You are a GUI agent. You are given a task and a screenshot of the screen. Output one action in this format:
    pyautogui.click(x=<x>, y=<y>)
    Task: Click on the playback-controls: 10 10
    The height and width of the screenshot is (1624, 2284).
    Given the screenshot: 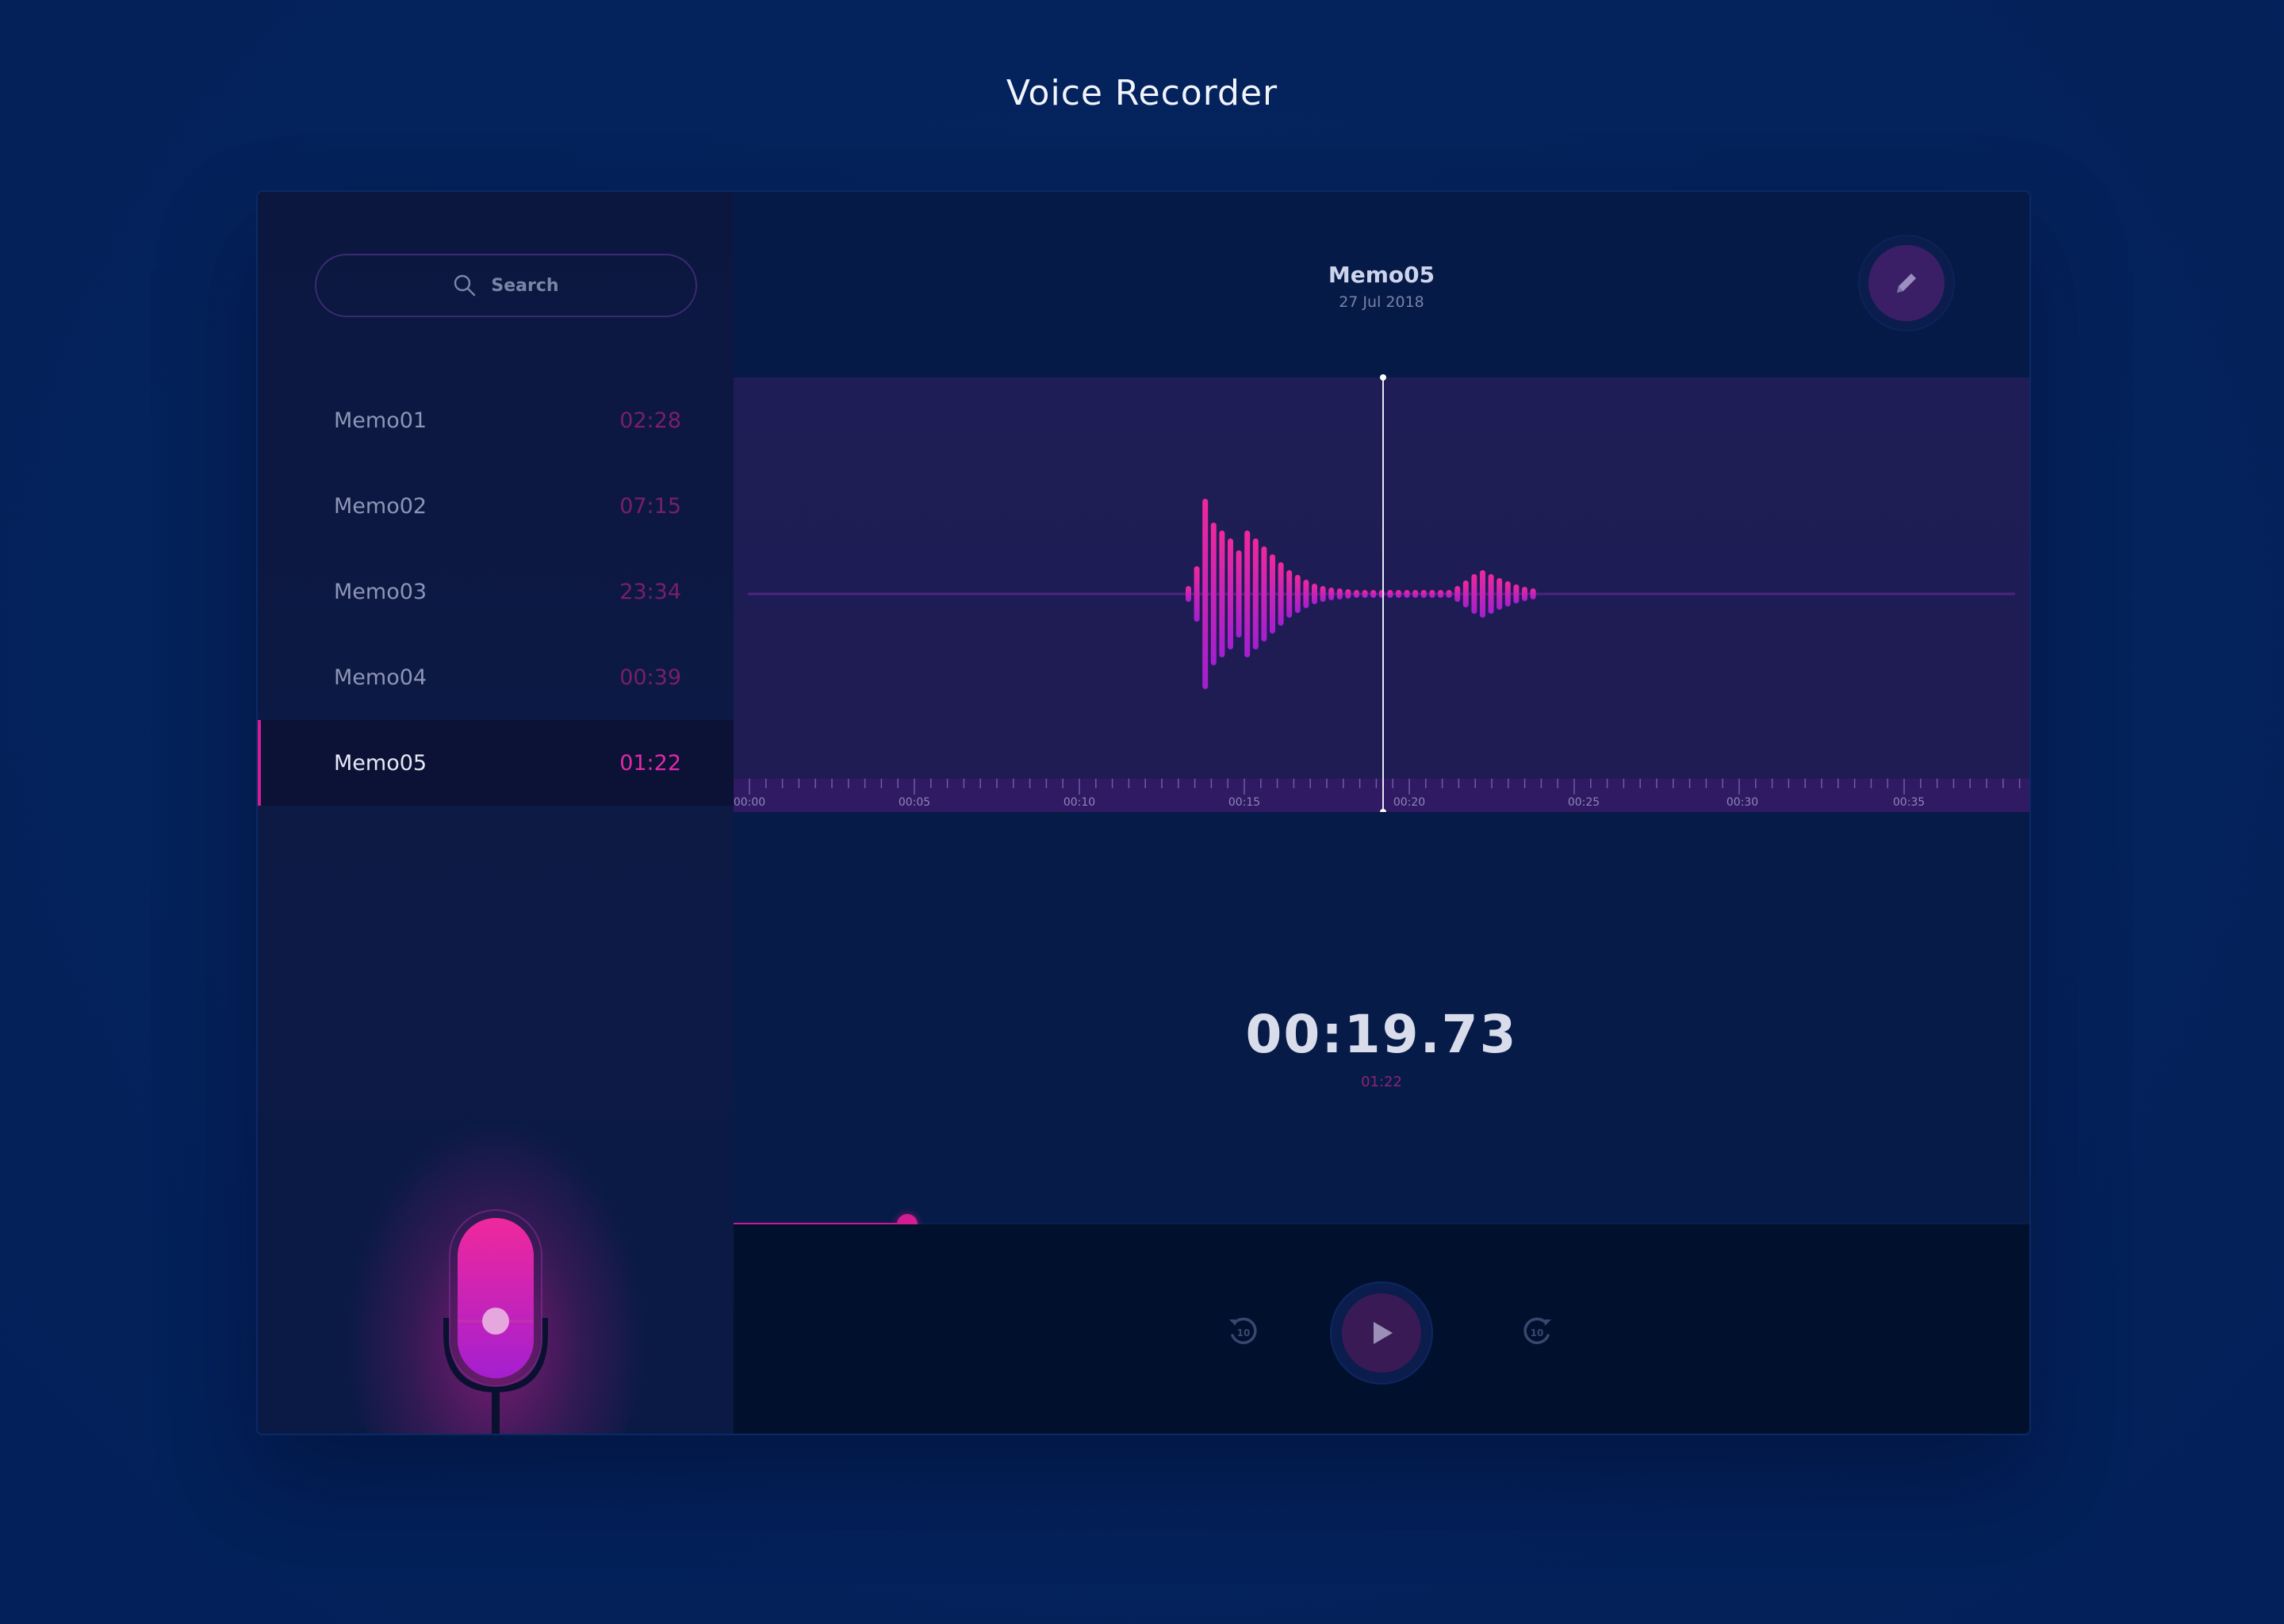 What is the action you would take?
    pyautogui.click(x=1381, y=1329)
    